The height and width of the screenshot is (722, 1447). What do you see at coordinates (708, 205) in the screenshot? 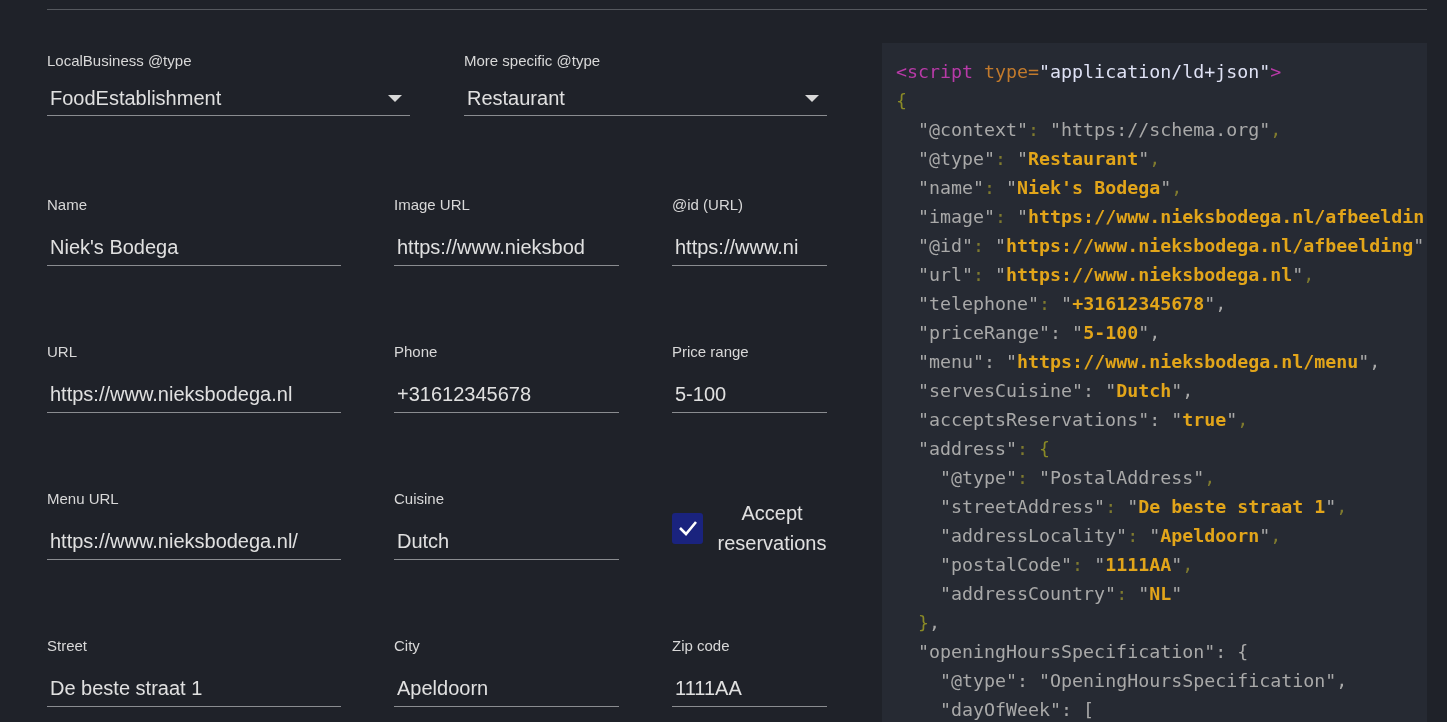
I see `field-label: @id (URL)` at bounding box center [708, 205].